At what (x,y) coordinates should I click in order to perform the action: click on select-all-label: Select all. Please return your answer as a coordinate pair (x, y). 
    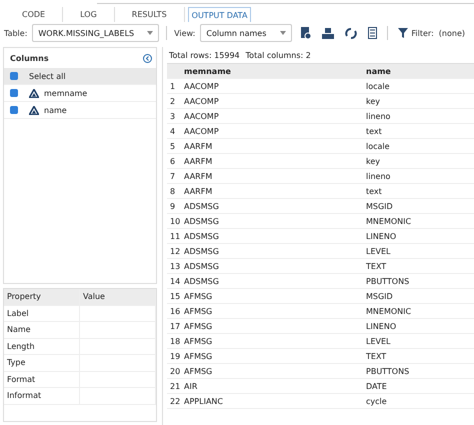
    Looking at the image, I should click on (47, 76).